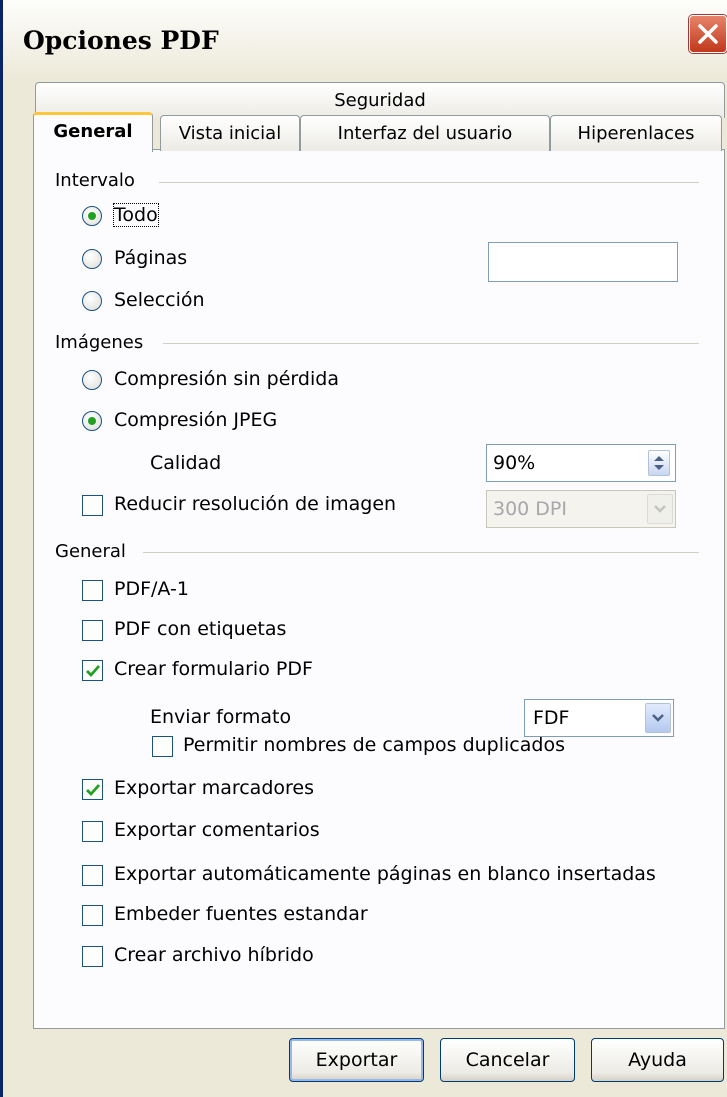 Image resolution: width=727 pixels, height=1097 pixels. What do you see at coordinates (214, 955) in the screenshot?
I see `archivo-hibrido-label: Crear archivo híbrido` at bounding box center [214, 955].